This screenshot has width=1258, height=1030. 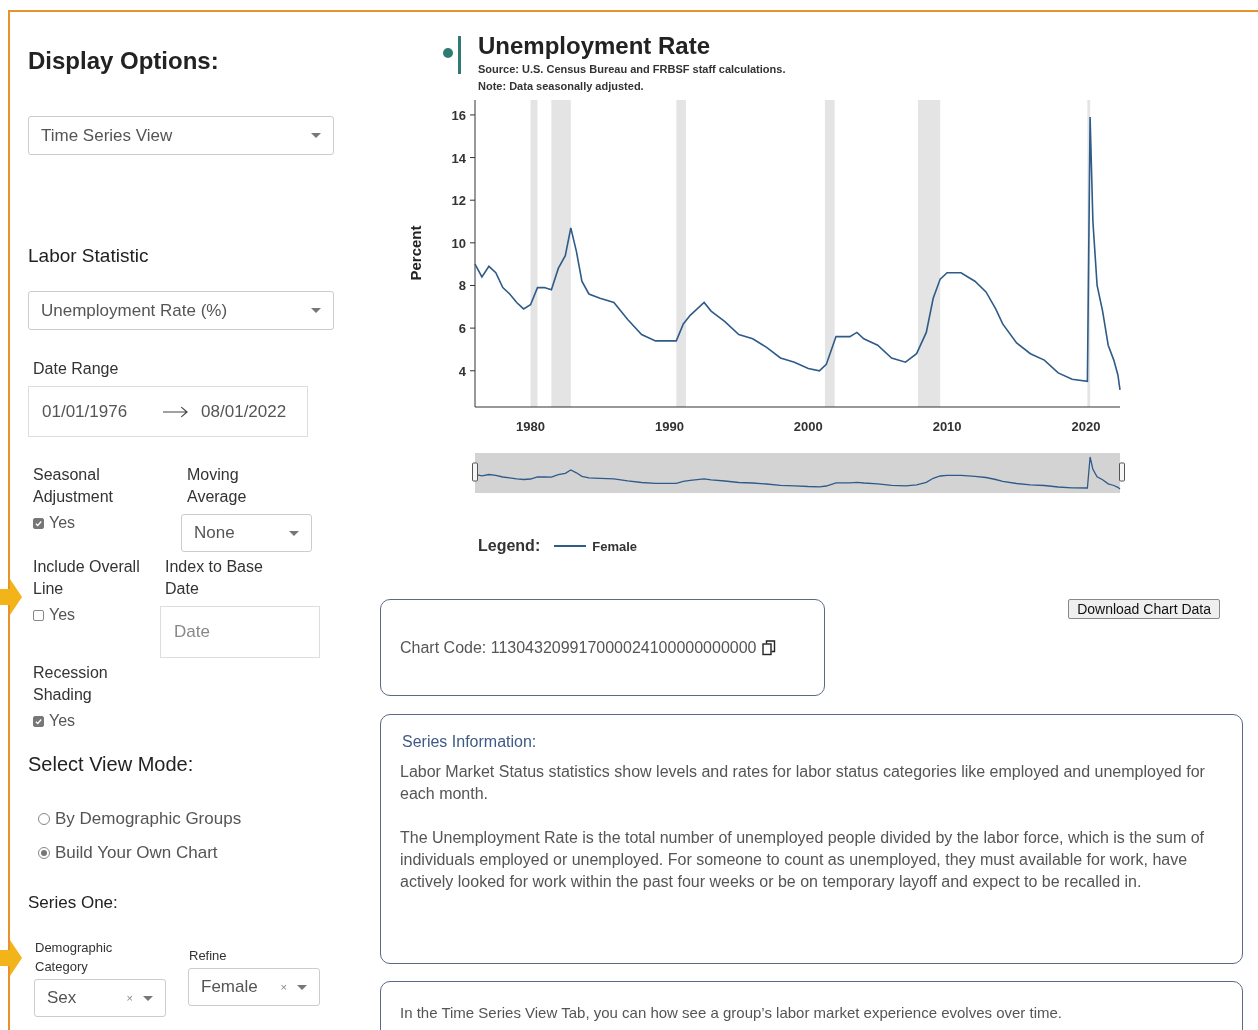 I want to click on tick-label: 6, so click(x=462, y=329).